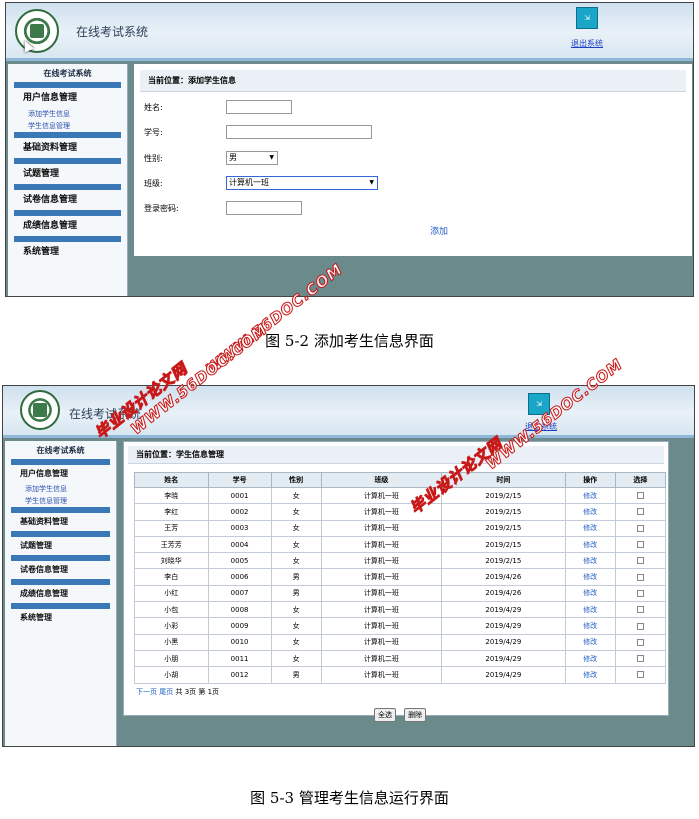  I want to click on column-header: 性别, so click(296, 480).